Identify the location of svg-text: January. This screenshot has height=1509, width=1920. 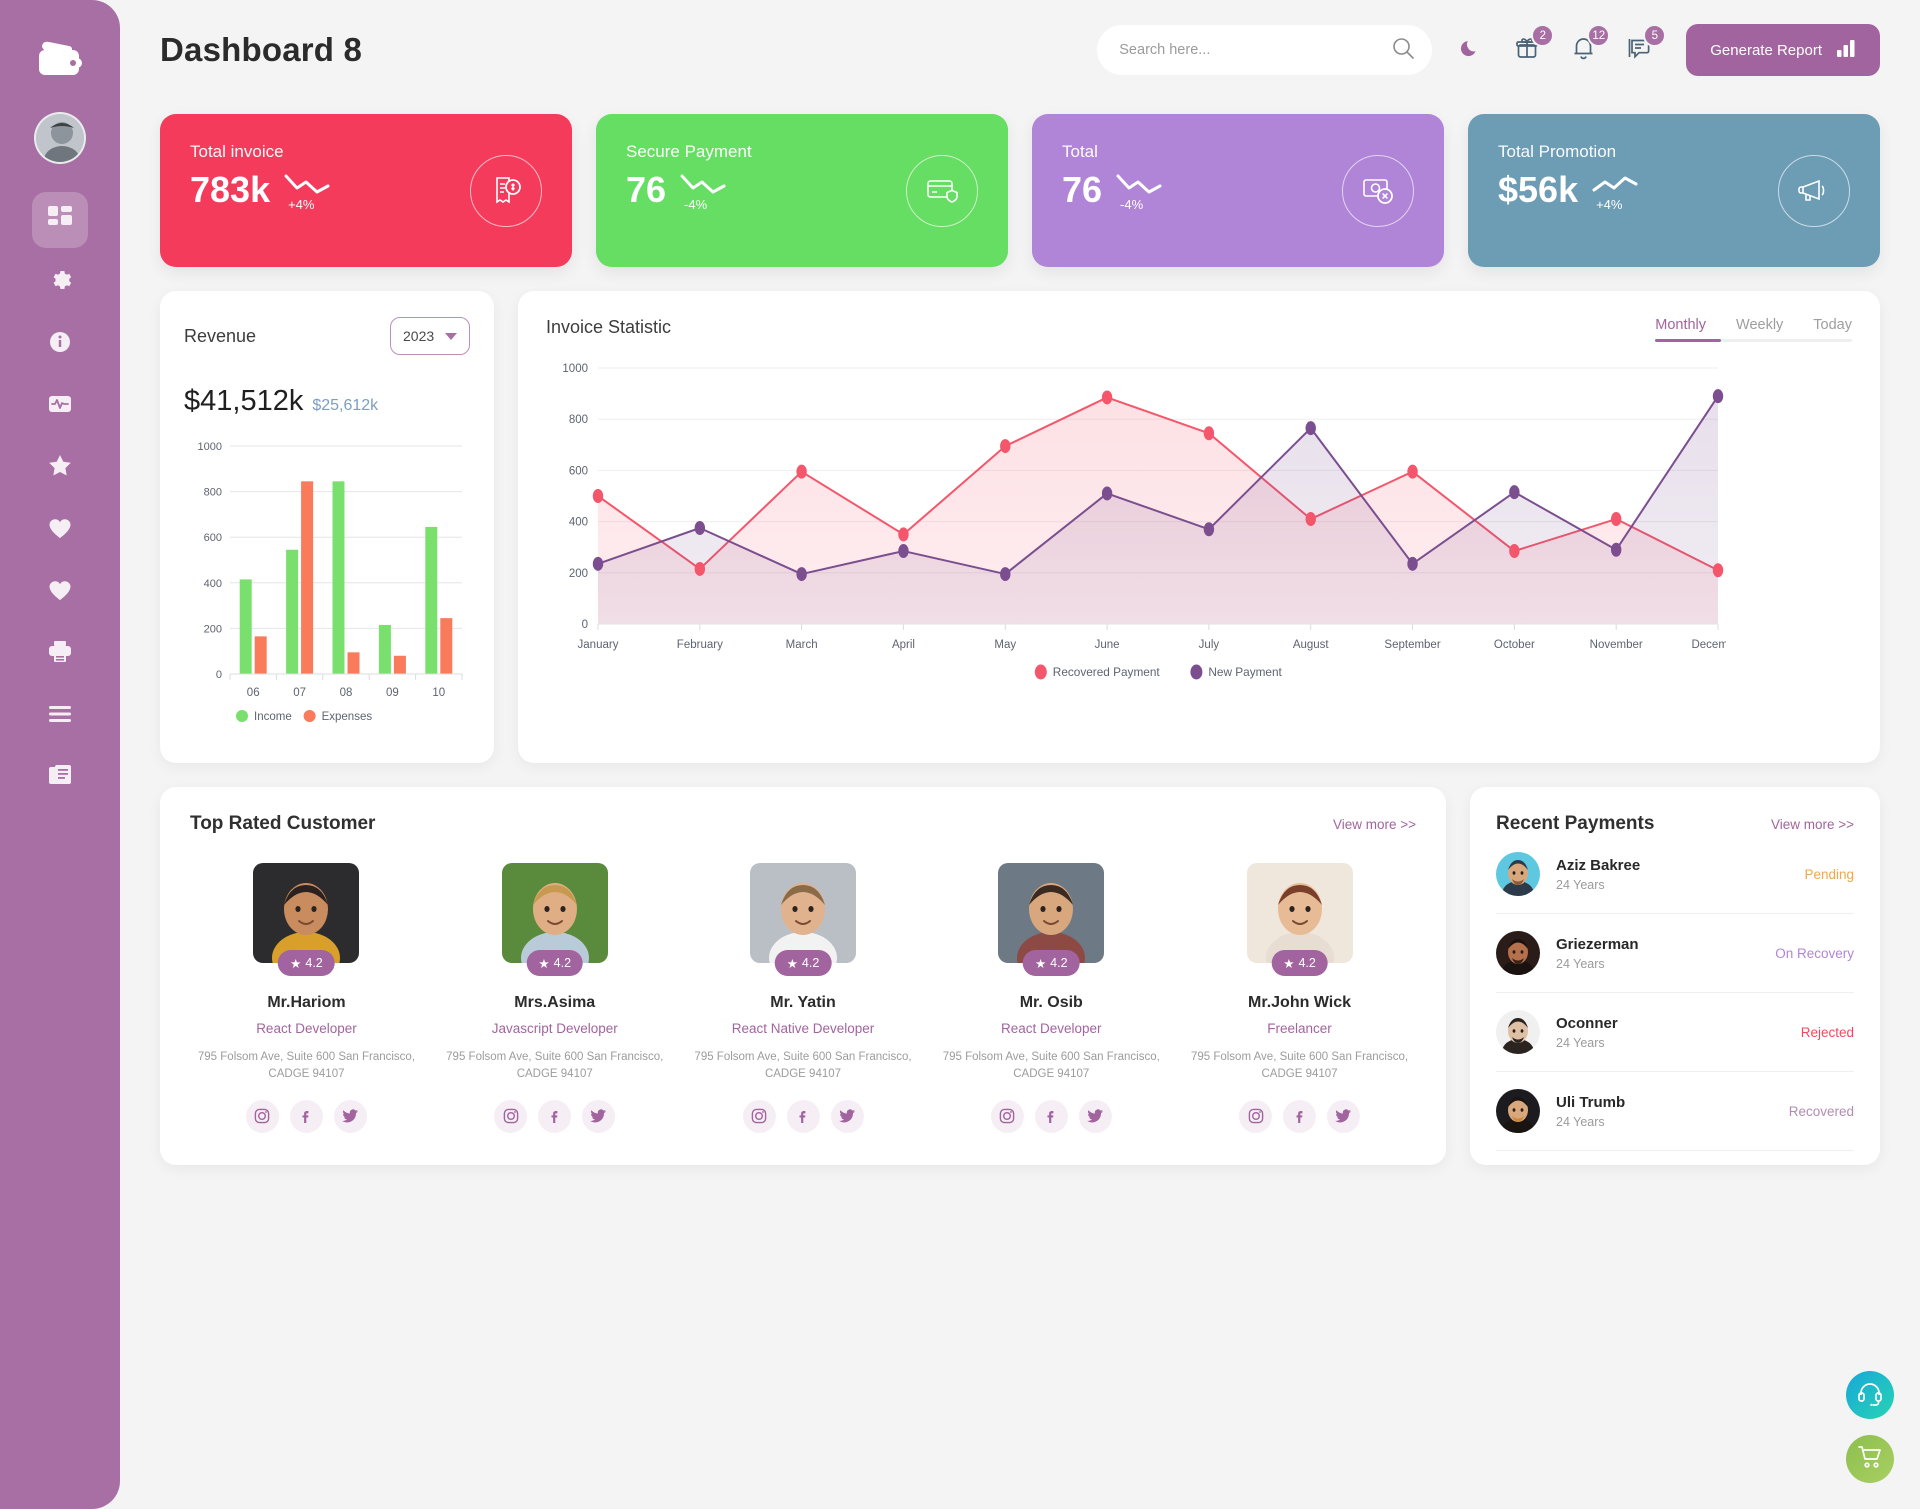
(598, 645).